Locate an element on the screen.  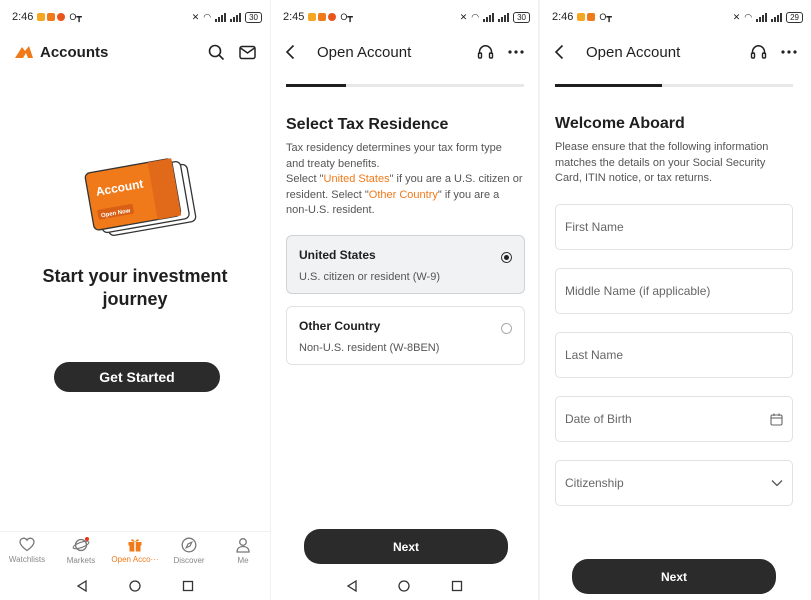
option-other-country: Other Country Non-U.S. resident (W-8BEN) is located at coordinates (405, 335).